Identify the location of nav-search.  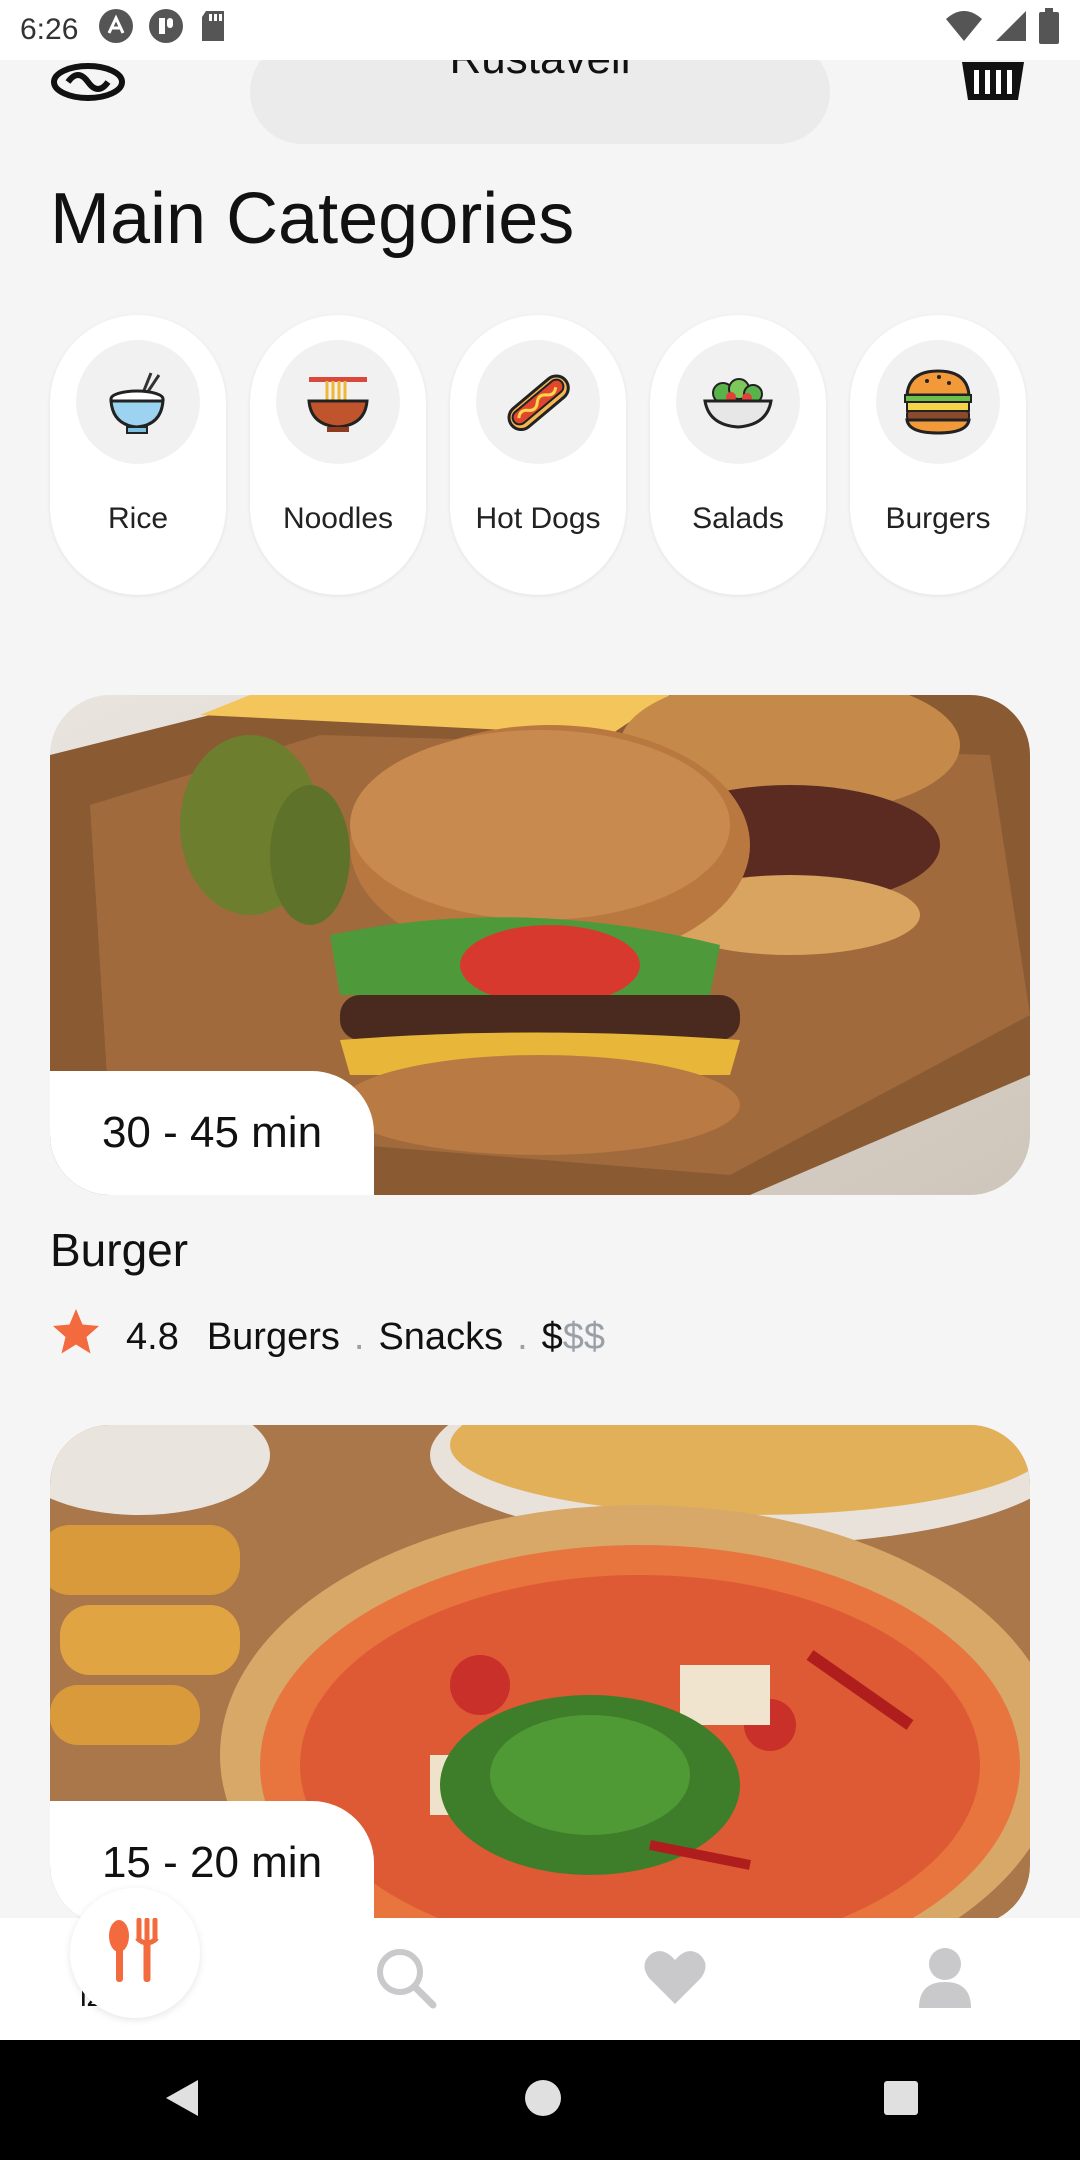
(405, 1979).